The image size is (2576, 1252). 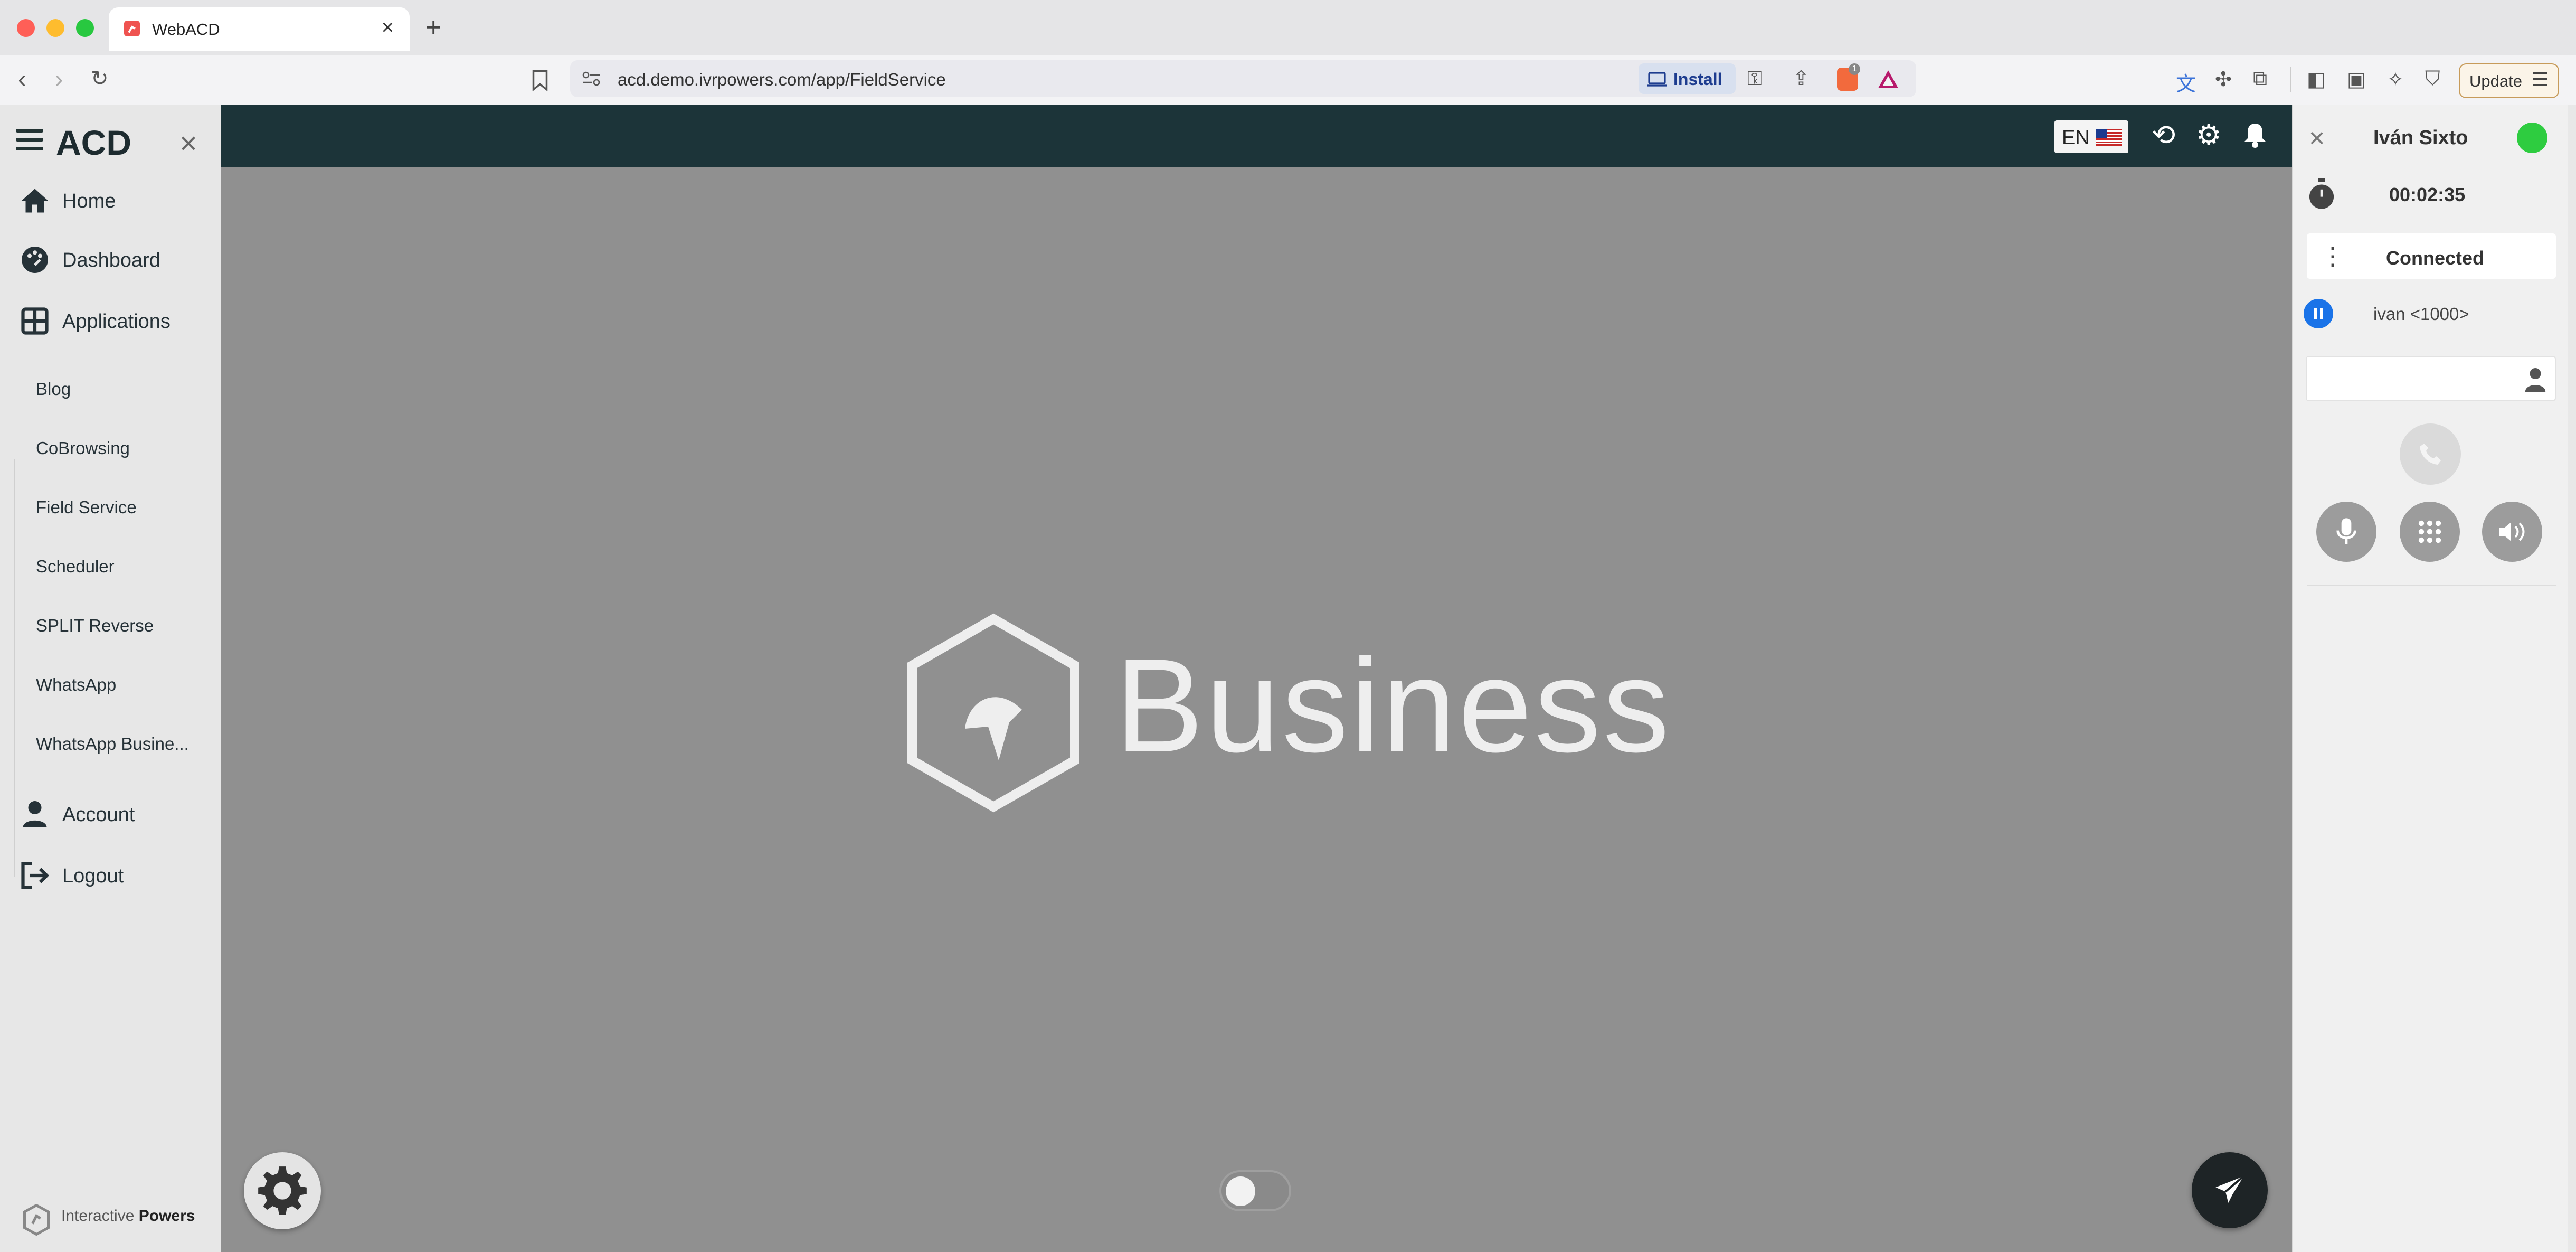 I want to click on paper-plane-icon, so click(x=2229, y=1189).